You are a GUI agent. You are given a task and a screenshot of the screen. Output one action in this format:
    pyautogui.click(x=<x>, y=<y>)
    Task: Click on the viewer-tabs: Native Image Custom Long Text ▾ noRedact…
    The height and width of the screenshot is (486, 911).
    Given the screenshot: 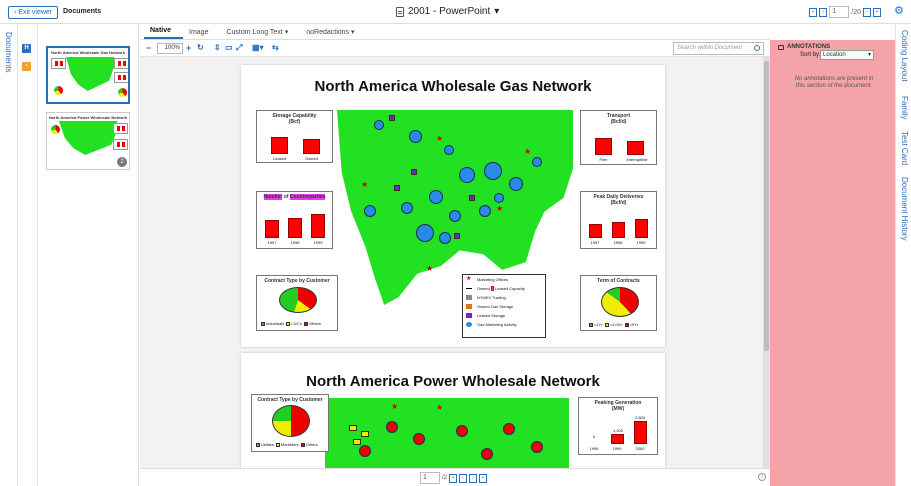 What is the action you would take?
    pyautogui.click(x=455, y=32)
    